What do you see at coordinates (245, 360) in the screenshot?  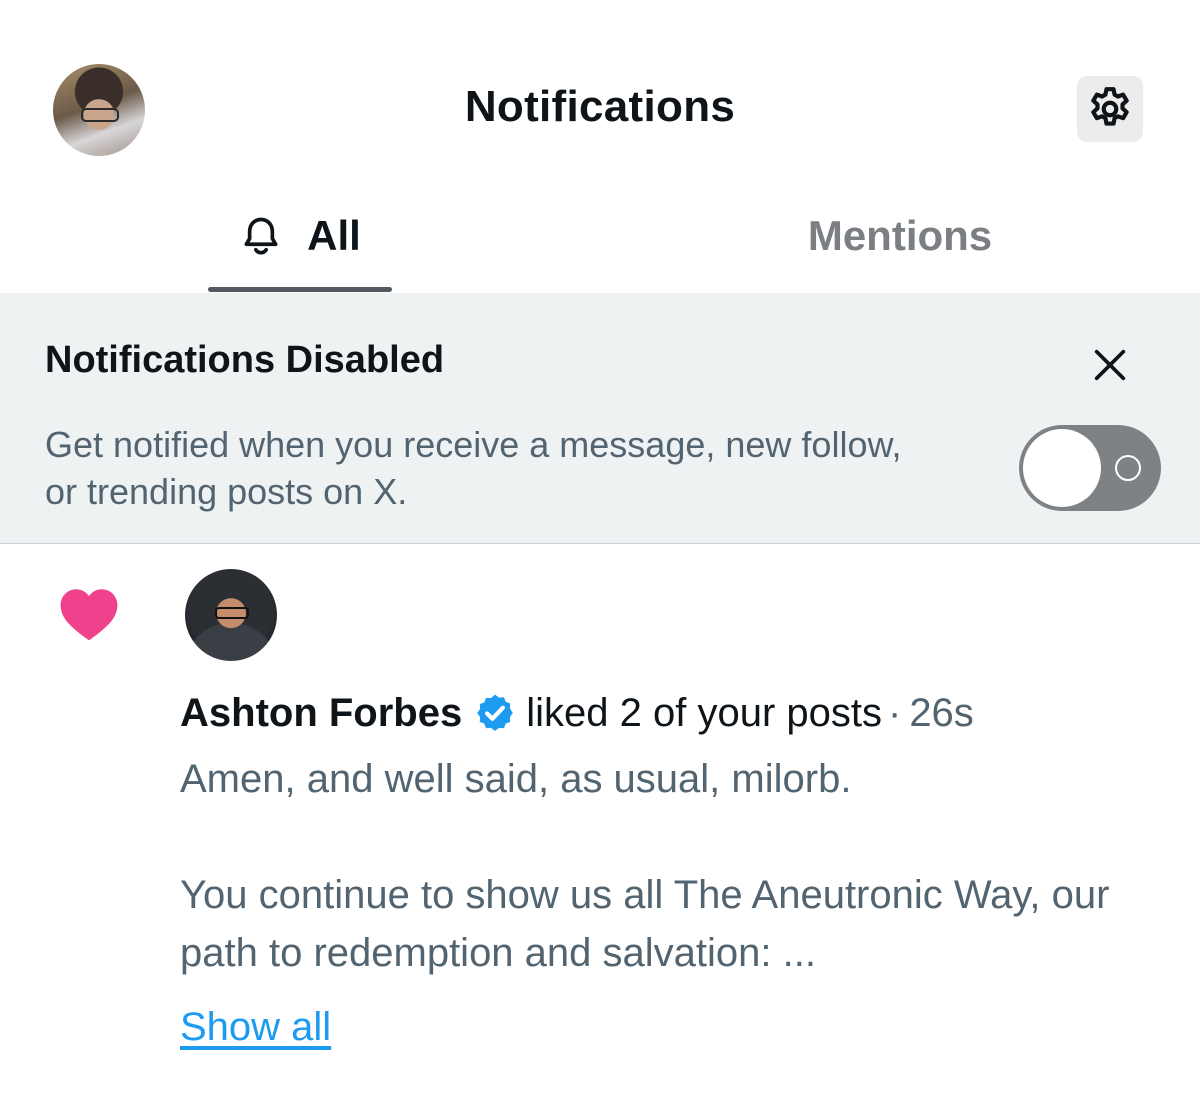 I see `banner-title: Notifications Disabled` at bounding box center [245, 360].